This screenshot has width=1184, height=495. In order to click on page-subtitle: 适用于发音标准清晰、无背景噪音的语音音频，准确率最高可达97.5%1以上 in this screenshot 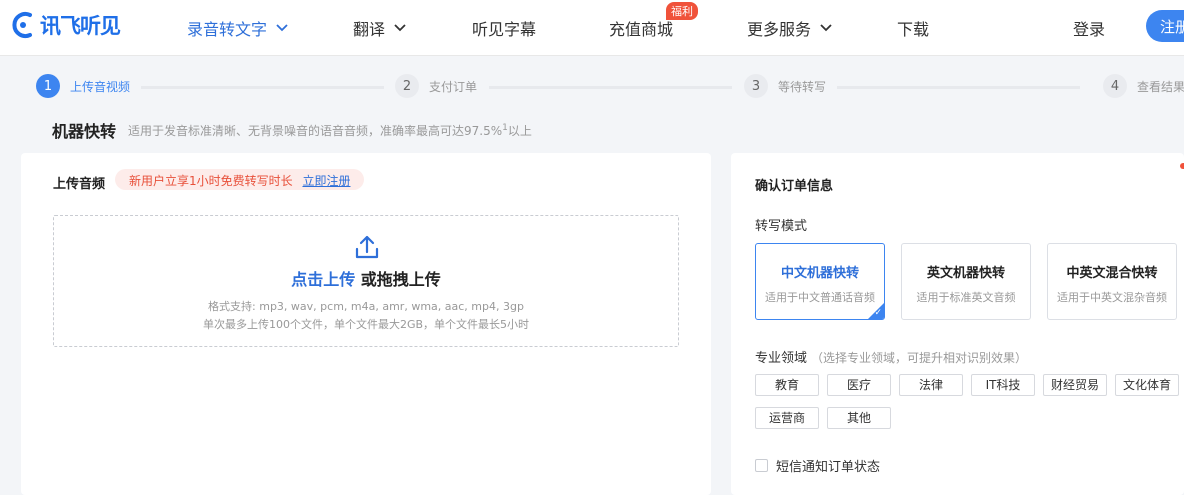, I will do `click(330, 130)`.